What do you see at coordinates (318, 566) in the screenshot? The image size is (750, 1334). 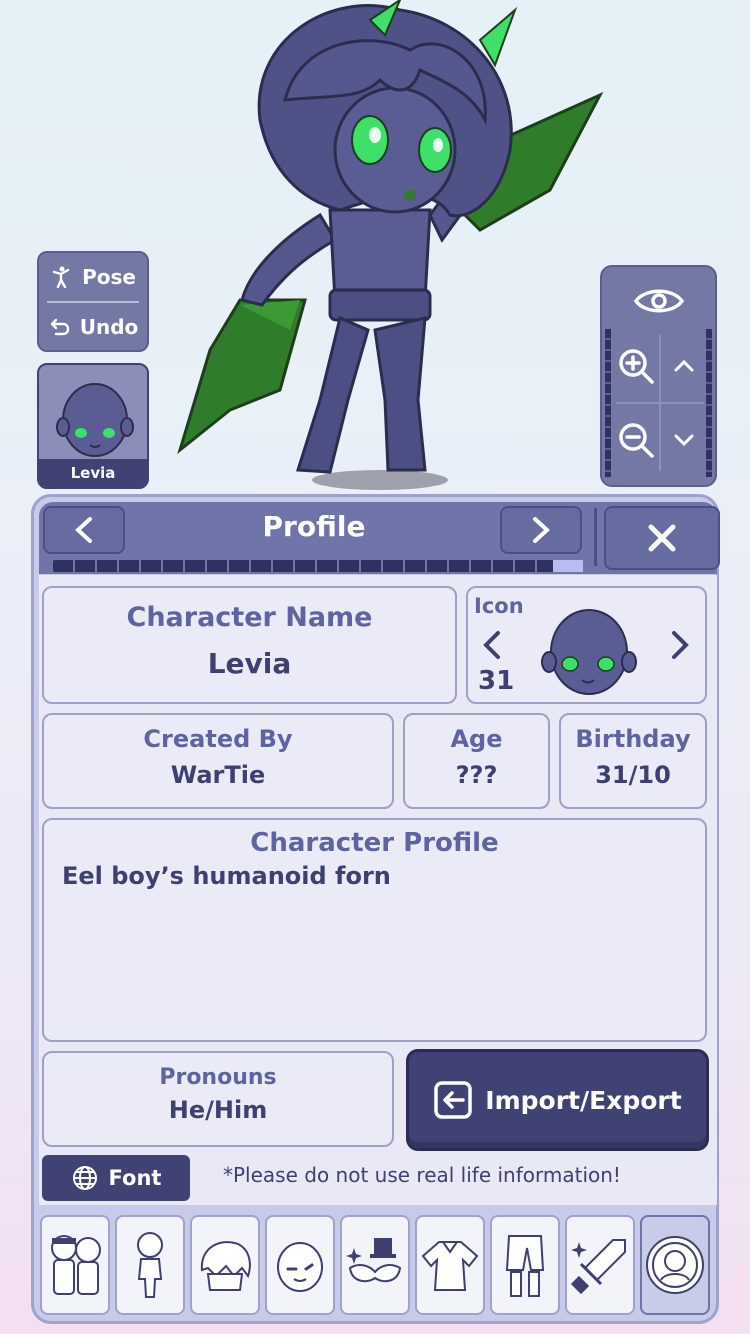 I see `page-progress-bar` at bounding box center [318, 566].